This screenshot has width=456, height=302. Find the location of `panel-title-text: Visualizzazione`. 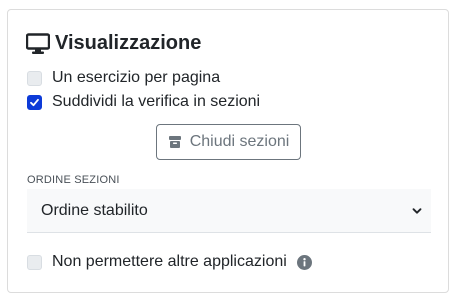

panel-title-text: Visualizzazione is located at coordinates (128, 43).